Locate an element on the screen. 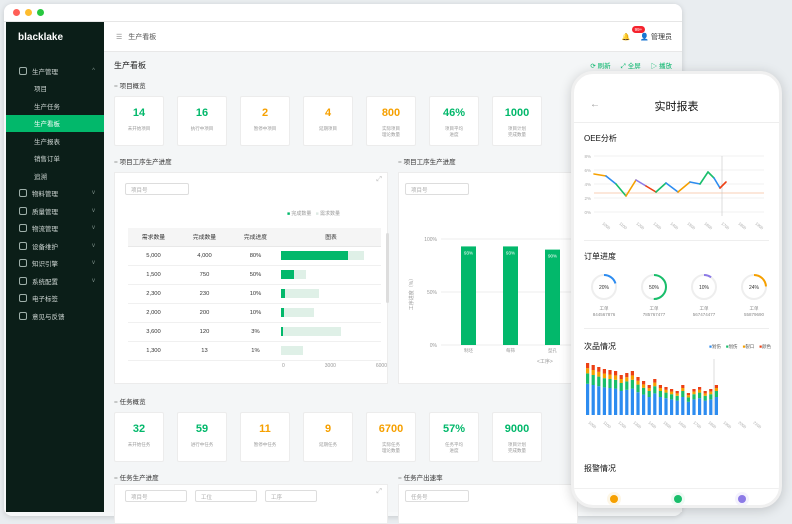 The width and height of the screenshot is (792, 524). task-process-filter: 工序 is located at coordinates (291, 496).